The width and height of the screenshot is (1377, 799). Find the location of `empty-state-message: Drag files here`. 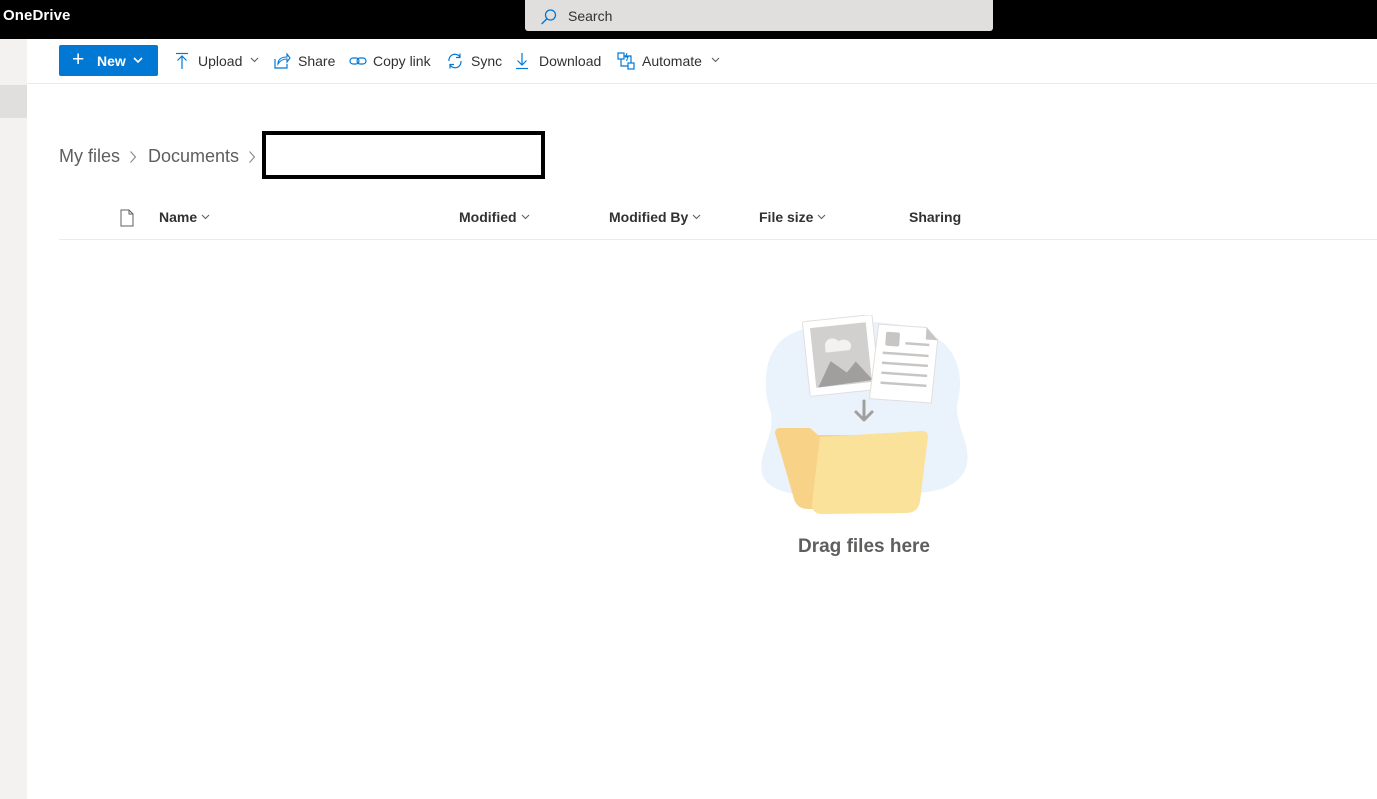

empty-state-message: Drag files here is located at coordinates (864, 546).